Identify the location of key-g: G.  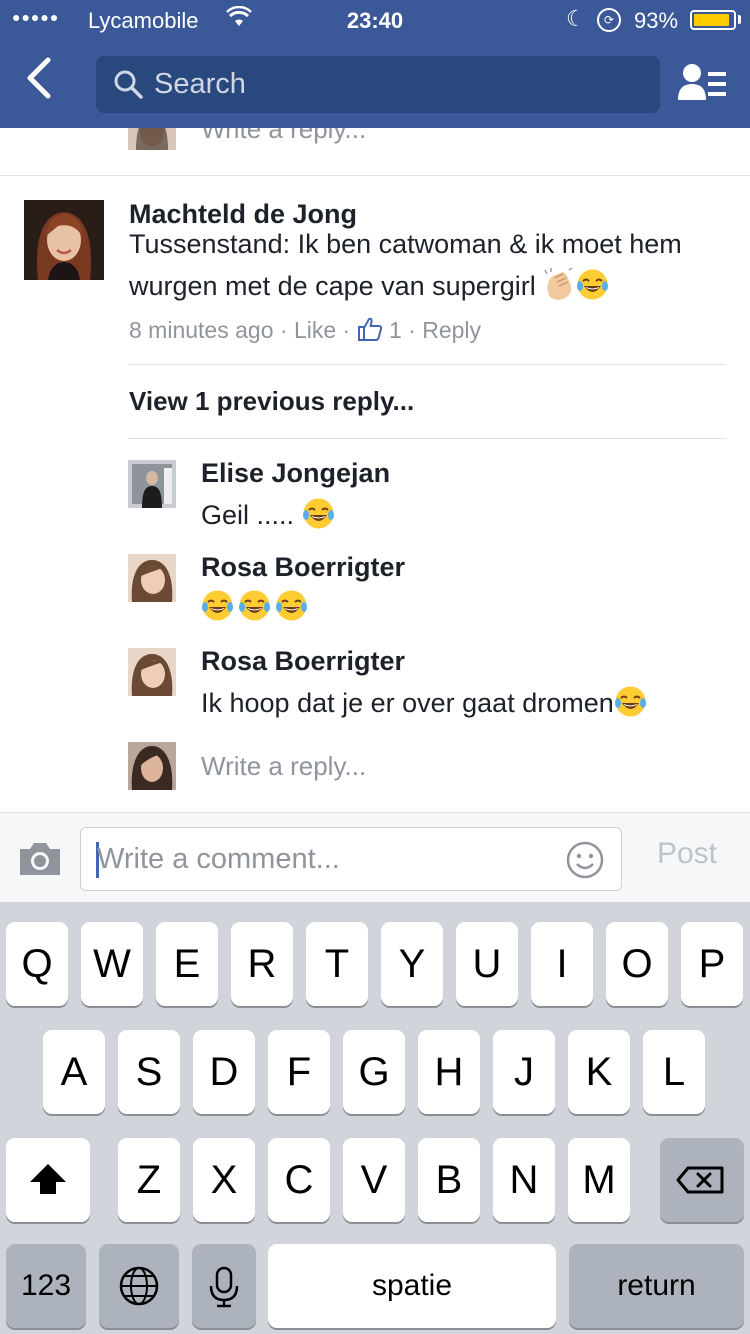
(374, 1072).